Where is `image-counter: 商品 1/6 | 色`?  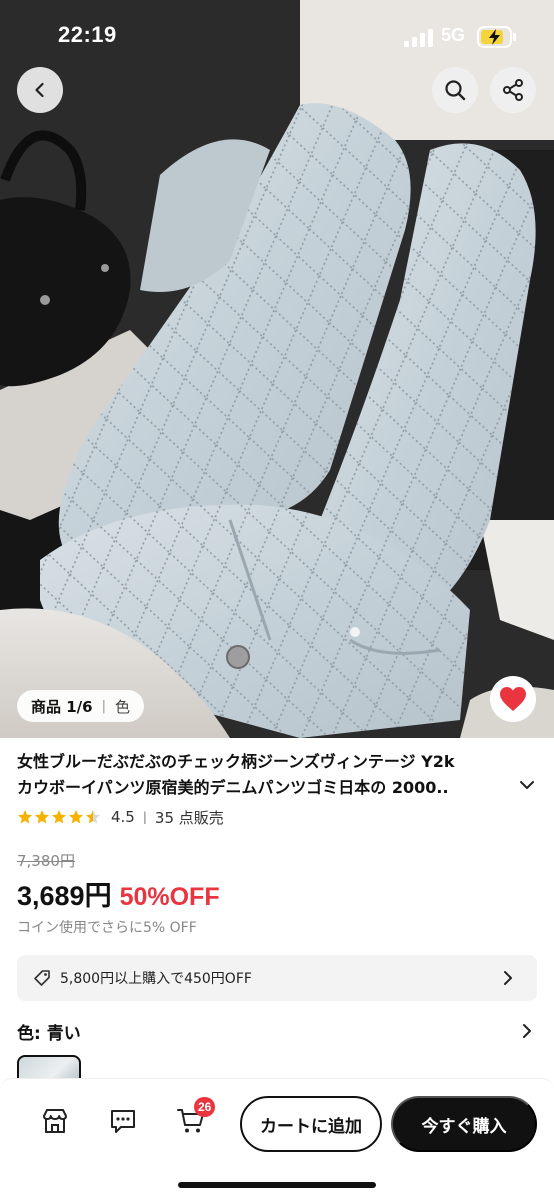 image-counter: 商品 1/6 | 色 is located at coordinates (80, 706).